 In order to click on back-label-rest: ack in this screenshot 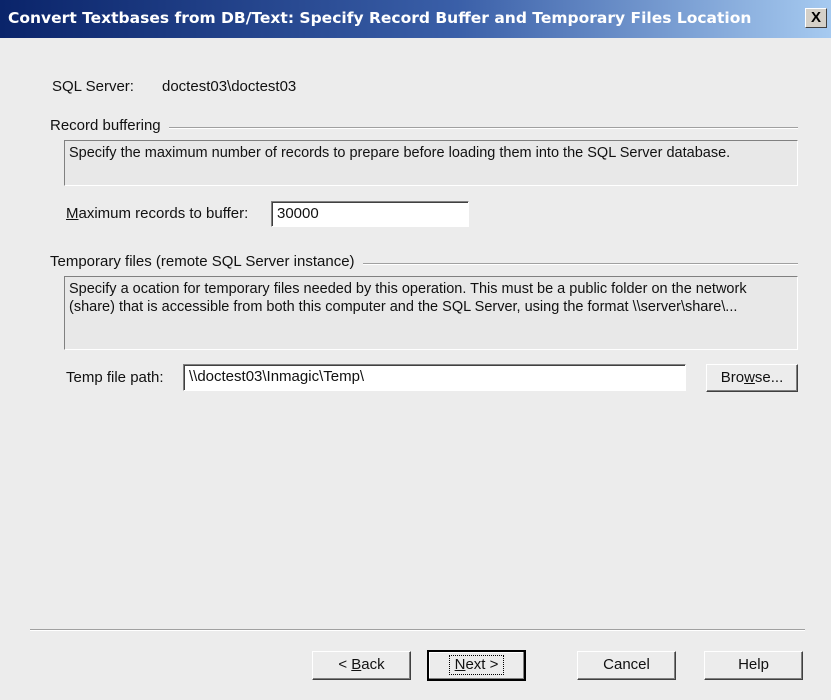, I will do `click(373, 664)`.